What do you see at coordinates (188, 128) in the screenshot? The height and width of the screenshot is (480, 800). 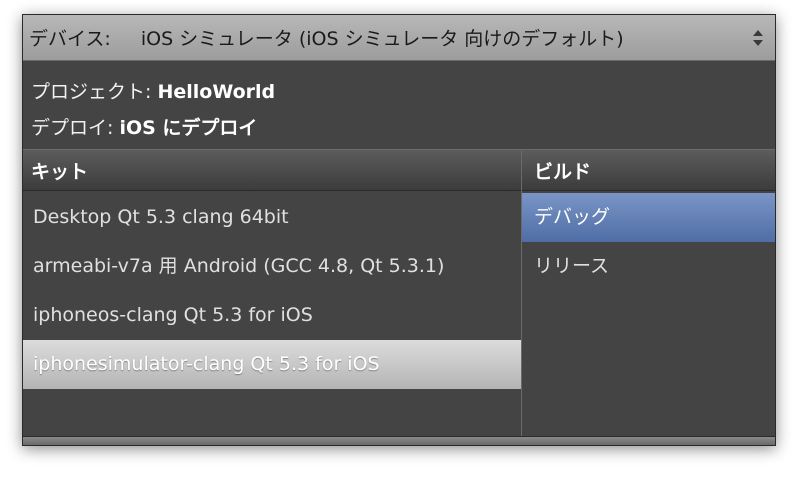 I see `deploy-target: iOS にデプロイ` at bounding box center [188, 128].